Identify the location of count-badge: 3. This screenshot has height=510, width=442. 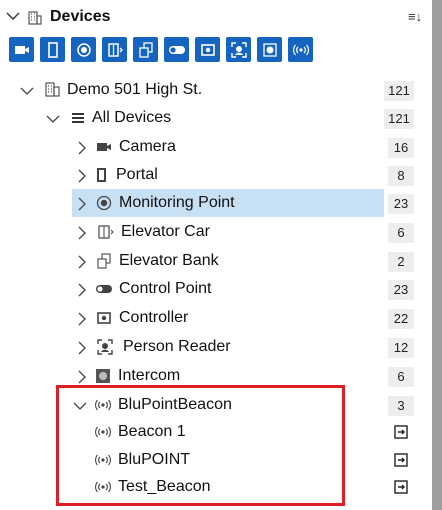
(401, 406).